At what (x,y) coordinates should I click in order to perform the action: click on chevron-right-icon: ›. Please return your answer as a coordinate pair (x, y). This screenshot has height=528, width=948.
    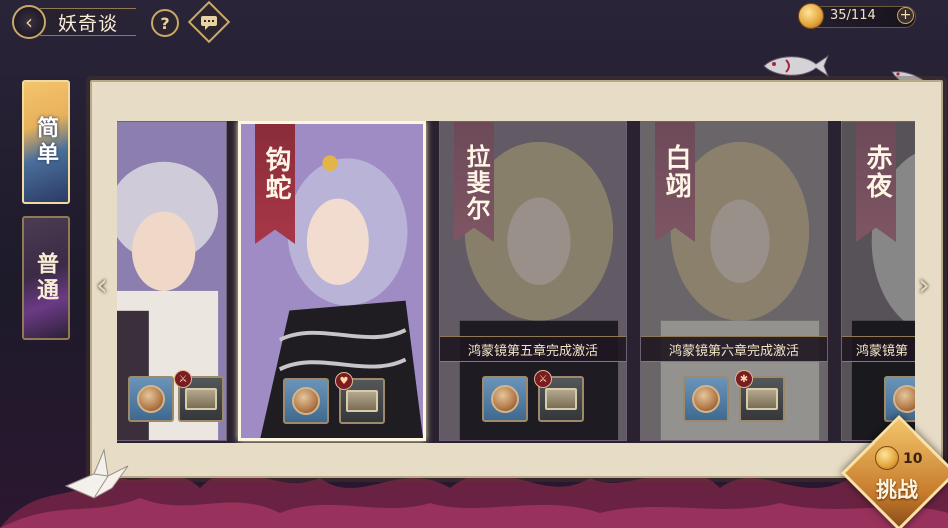
    Looking at the image, I should click on (924, 285).